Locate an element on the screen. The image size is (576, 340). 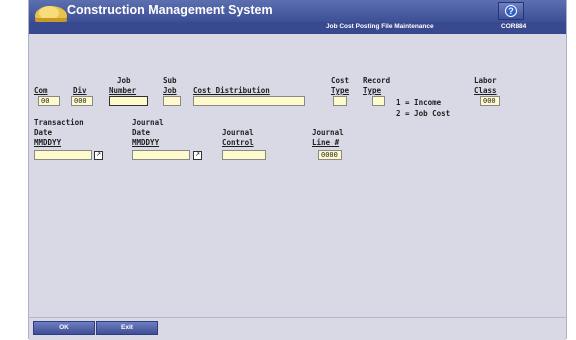
labor-class-field: 000 is located at coordinates (490, 101).